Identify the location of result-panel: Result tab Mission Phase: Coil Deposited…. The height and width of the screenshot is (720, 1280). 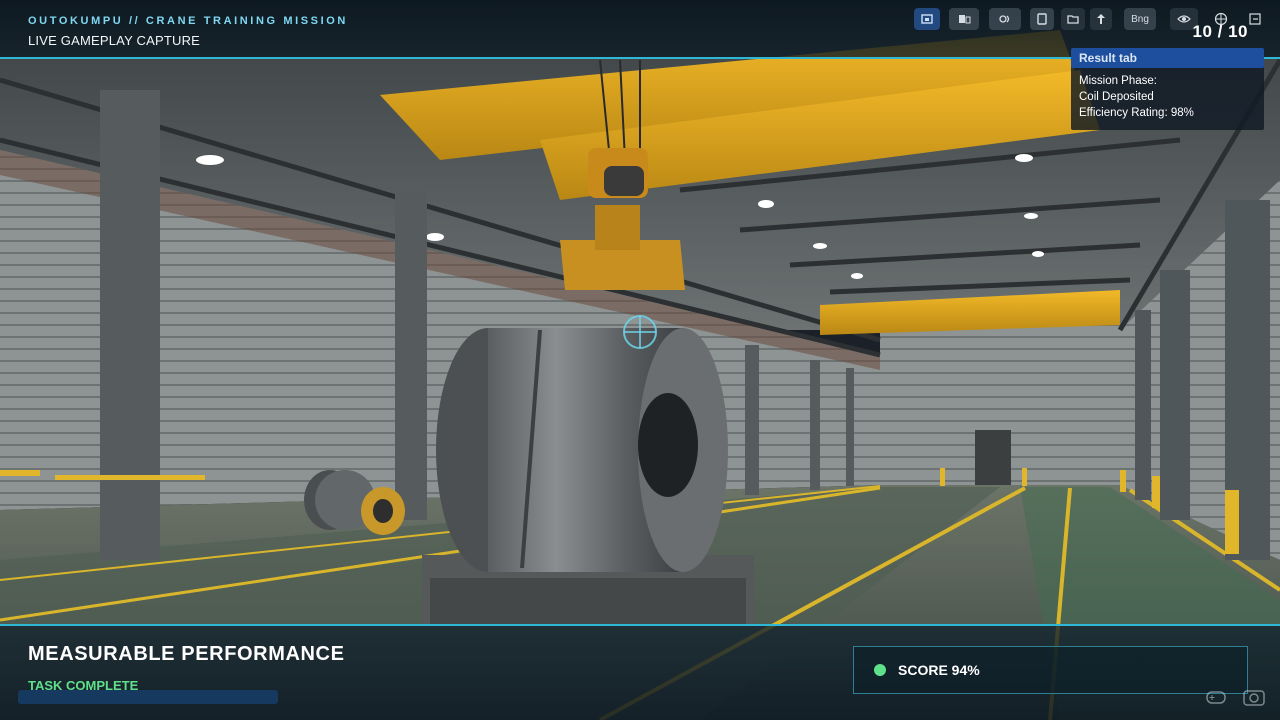
(1167, 89).